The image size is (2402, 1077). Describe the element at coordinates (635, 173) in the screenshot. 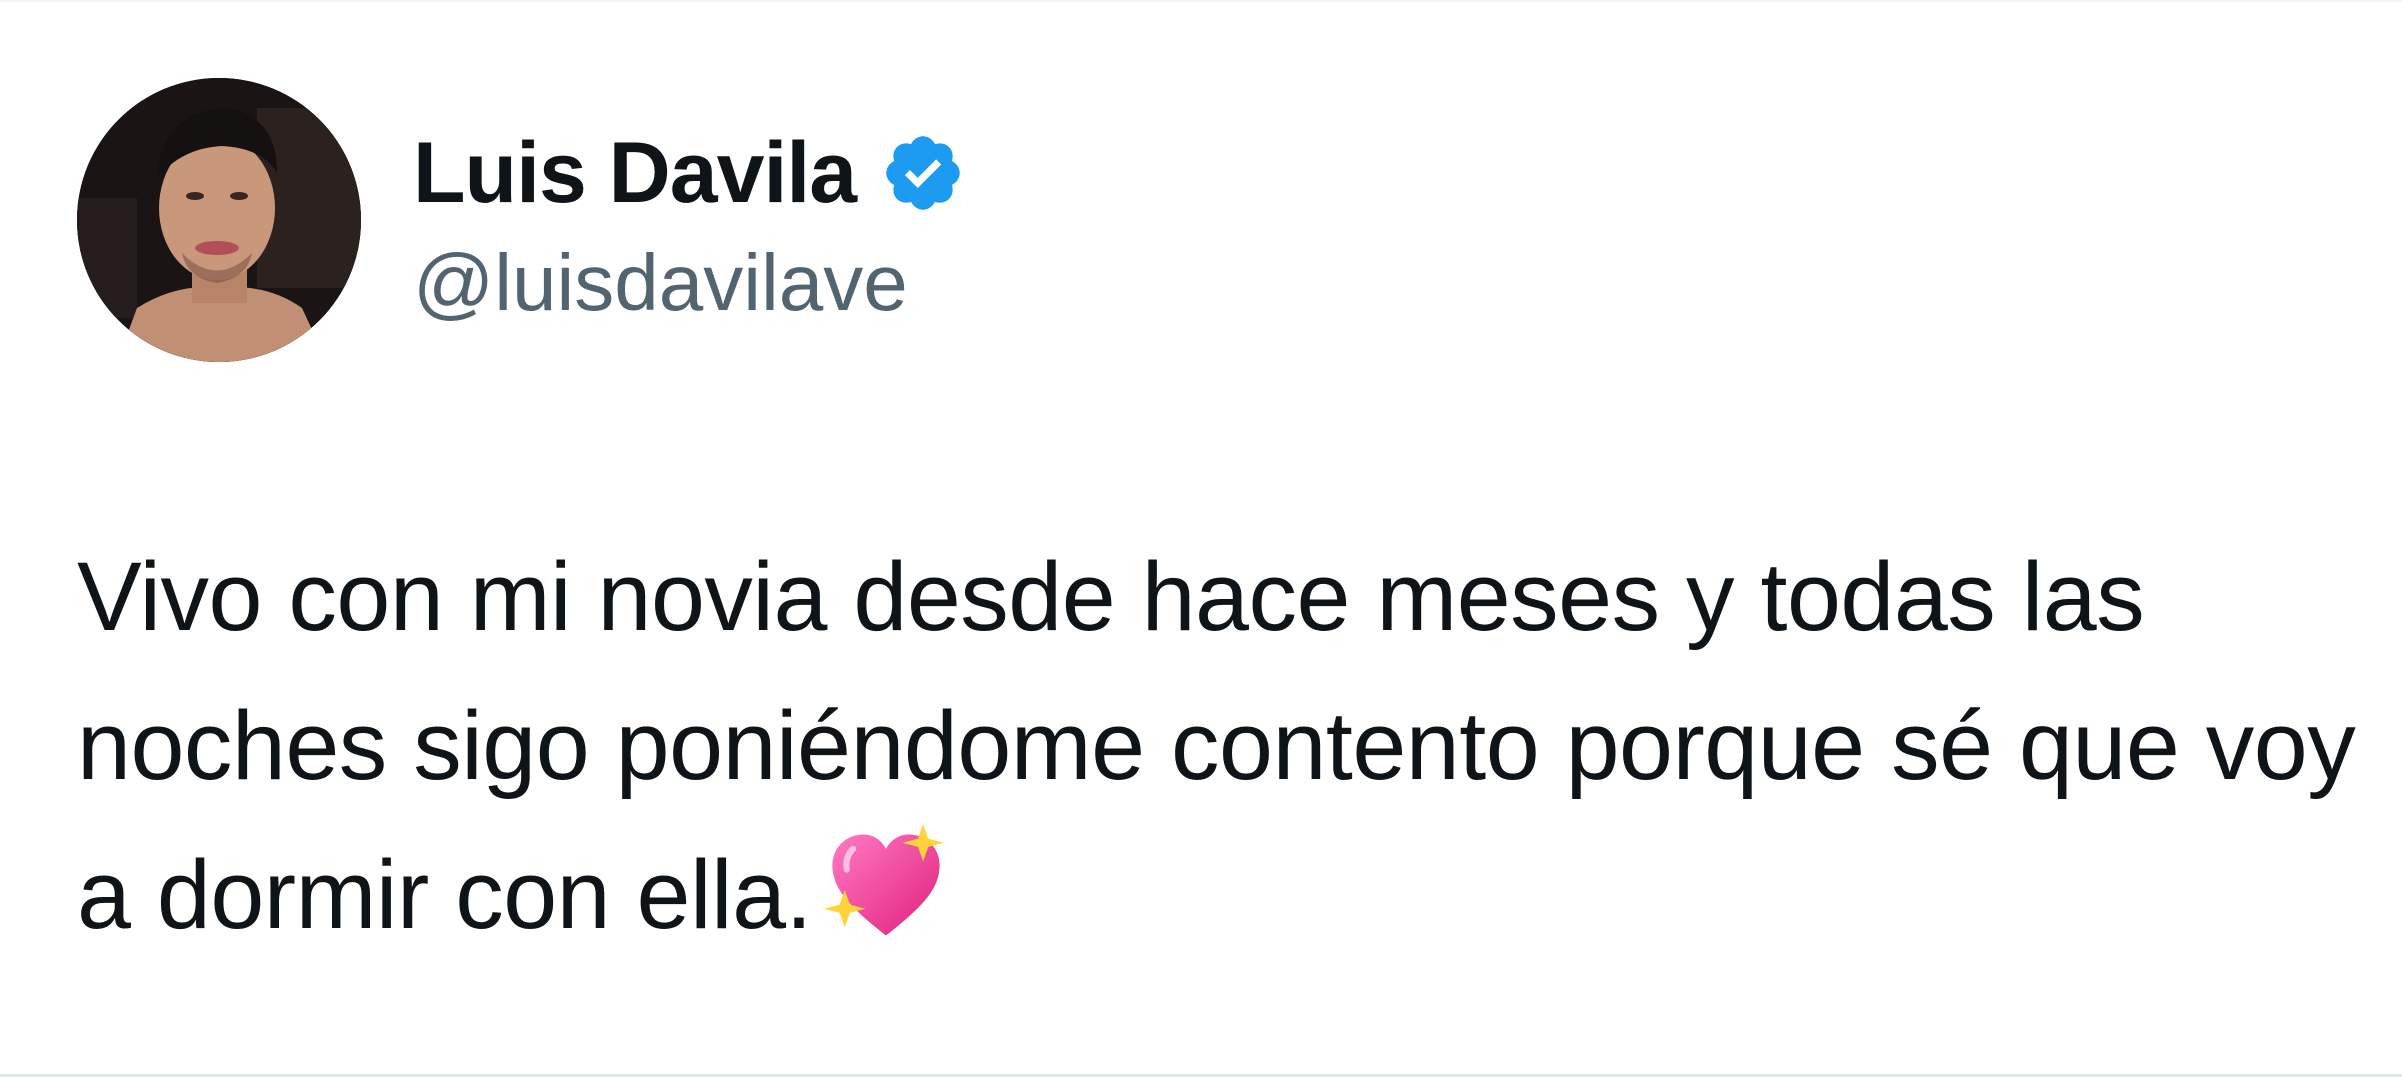

I see `author-name: Luis Davila` at that location.